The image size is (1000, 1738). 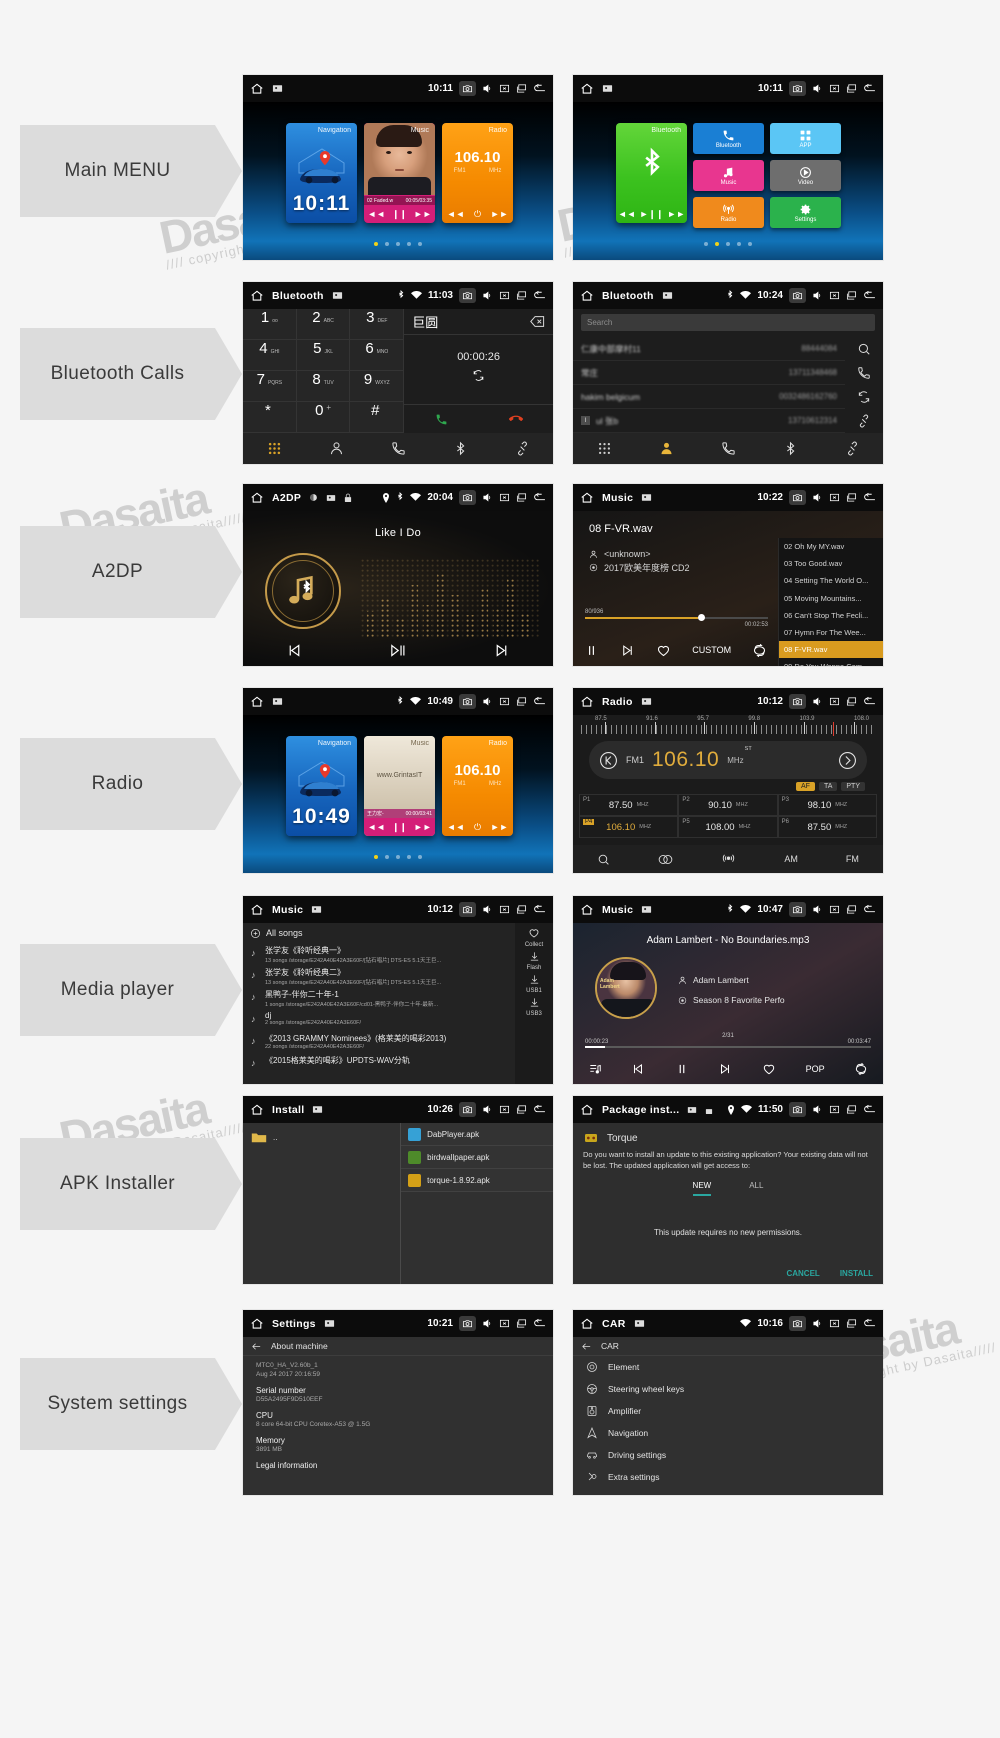 What do you see at coordinates (477, 1134) in the screenshot?
I see `file-row: DabPlayer.apk` at bounding box center [477, 1134].